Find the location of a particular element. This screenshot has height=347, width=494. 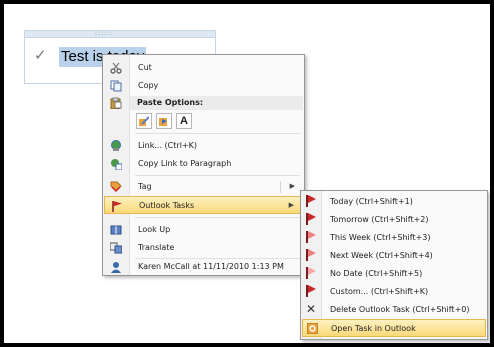

submenu-item-custom: Custom... (Ctrl+Shift+K) is located at coordinates (394, 292).